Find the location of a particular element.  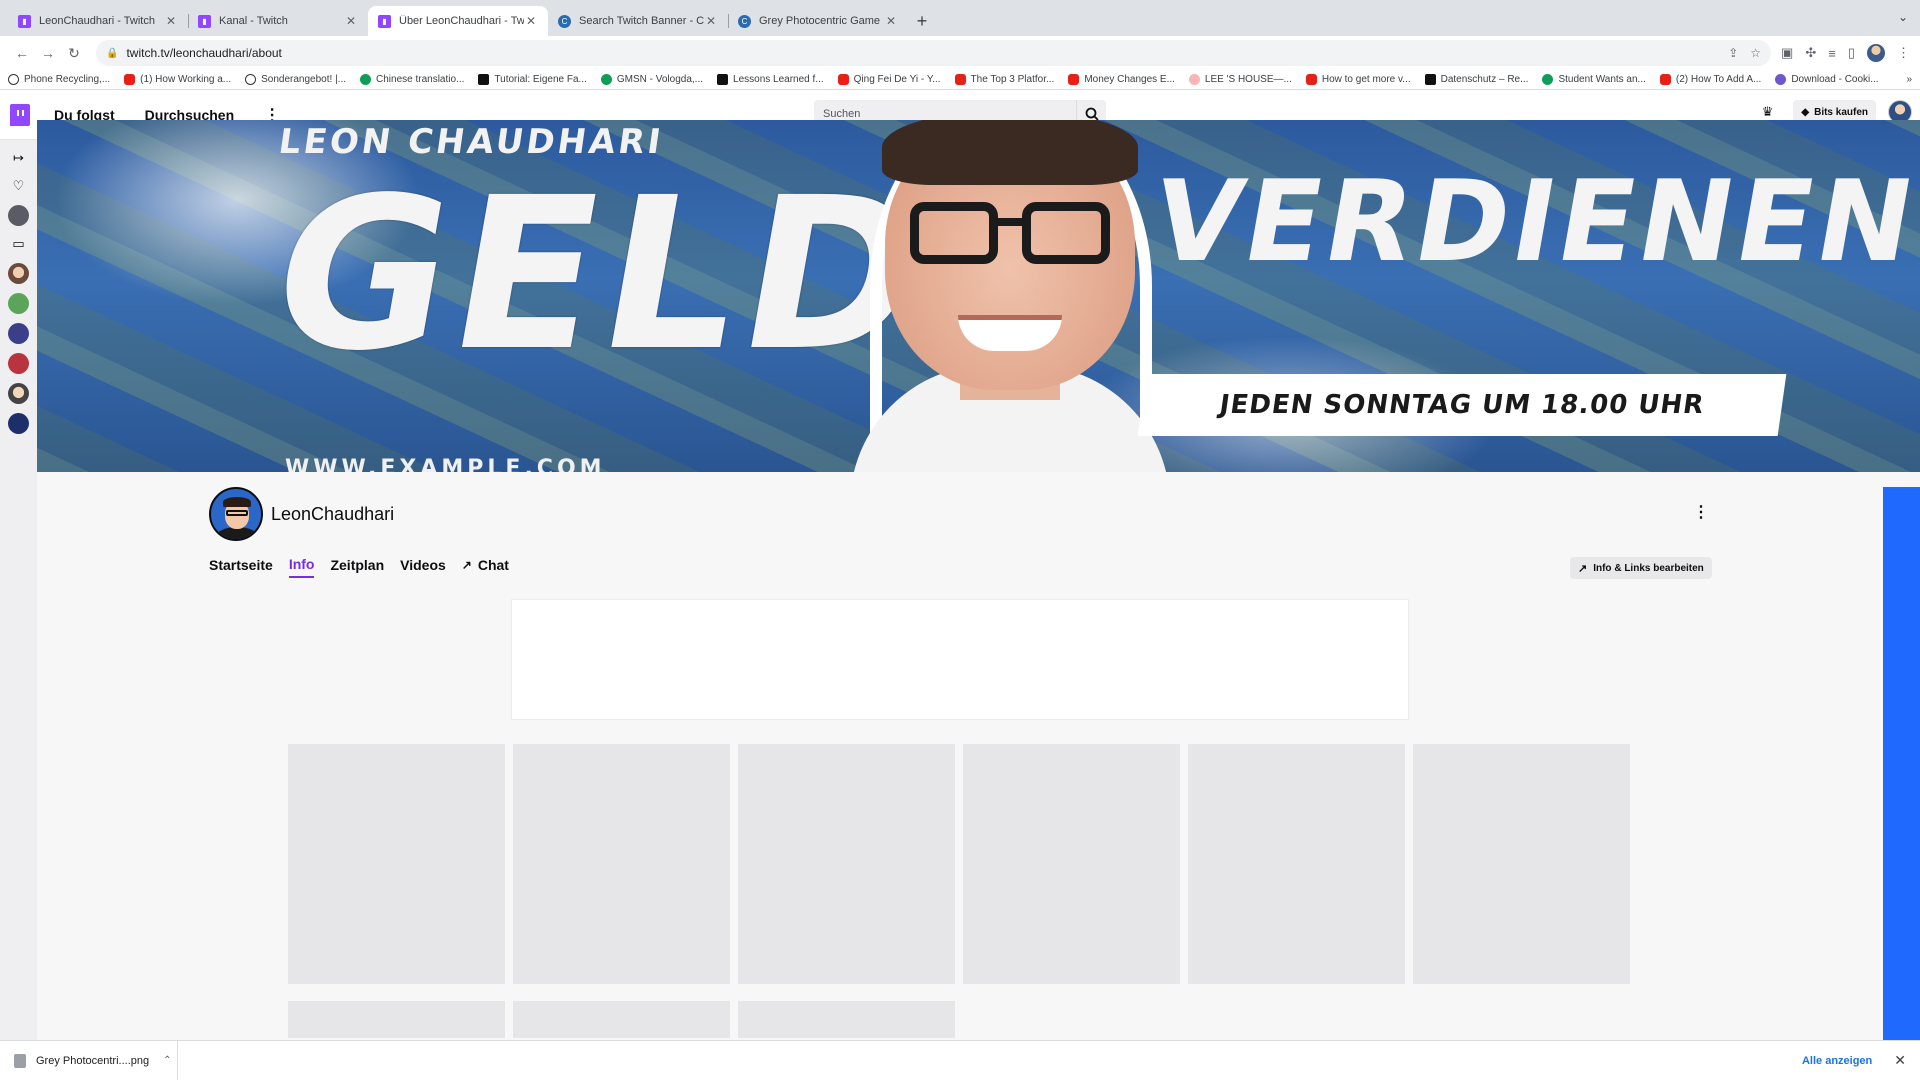

banner-portrait is located at coordinates (1010, 296).